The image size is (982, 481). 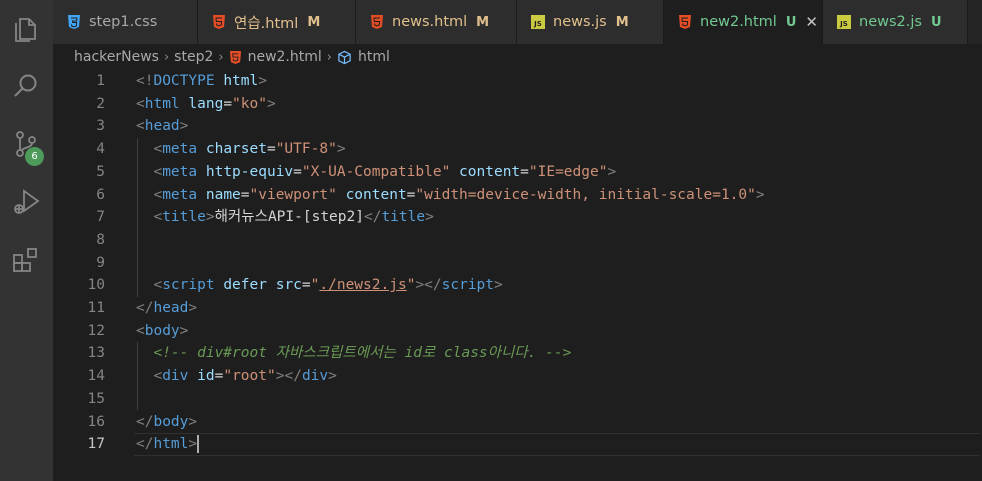 What do you see at coordinates (26, 202) in the screenshot?
I see `run-debug-icon` at bounding box center [26, 202].